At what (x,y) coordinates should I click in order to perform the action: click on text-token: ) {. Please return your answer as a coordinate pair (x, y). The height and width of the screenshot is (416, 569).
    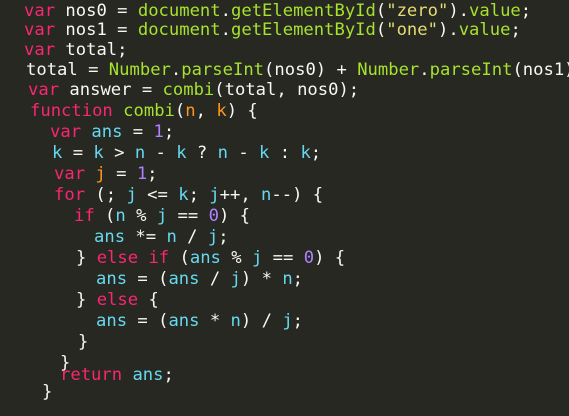
    Looking at the image, I should click on (330, 258).